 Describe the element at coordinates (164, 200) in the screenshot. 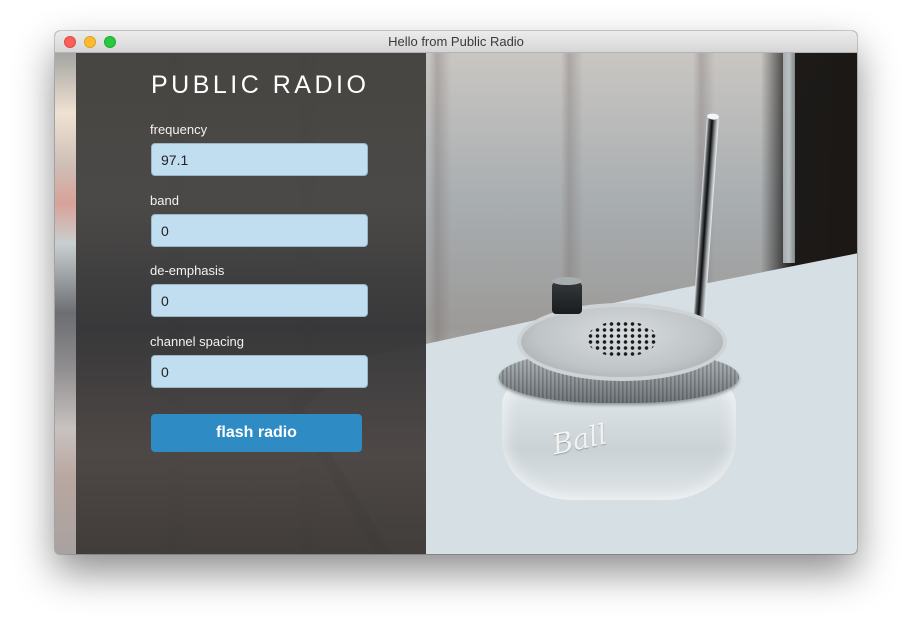

I see `band-label: band` at that location.